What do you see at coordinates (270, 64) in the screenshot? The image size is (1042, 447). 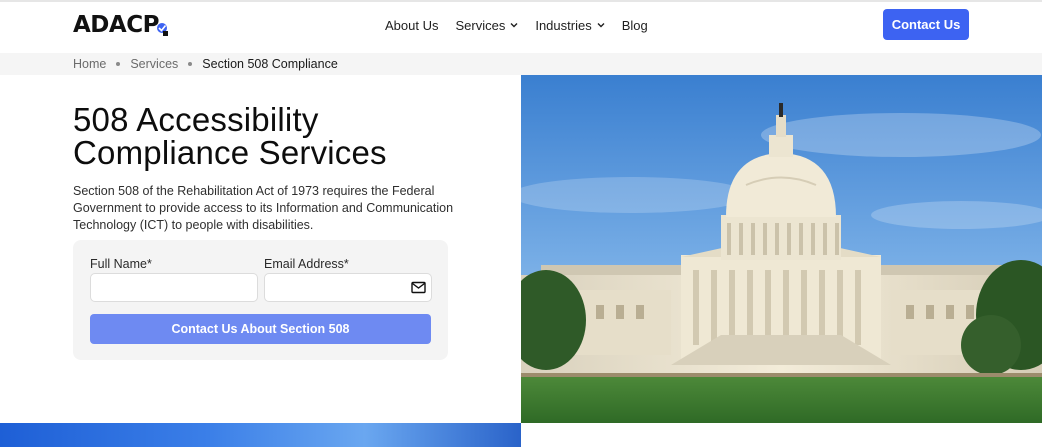 I see `breadcrumb-current: Section 508 Compliance` at bounding box center [270, 64].